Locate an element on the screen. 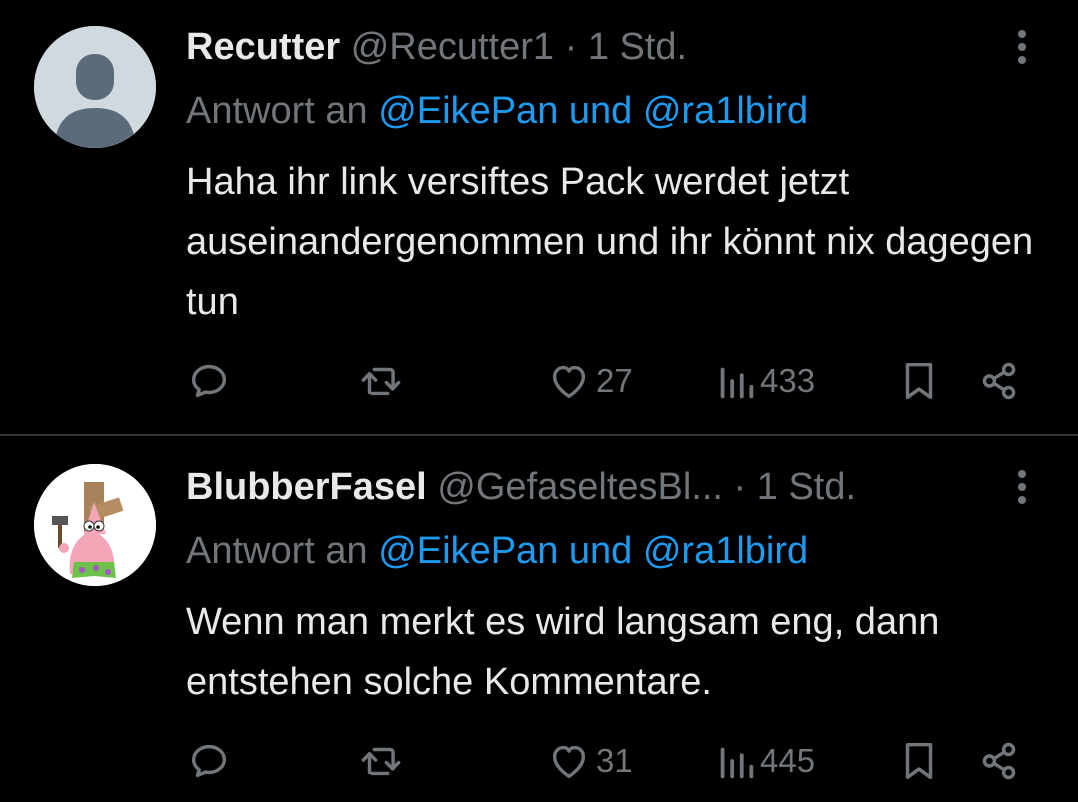 The width and height of the screenshot is (1078, 802). tweet-actions: 31 445 is located at coordinates (611, 761).